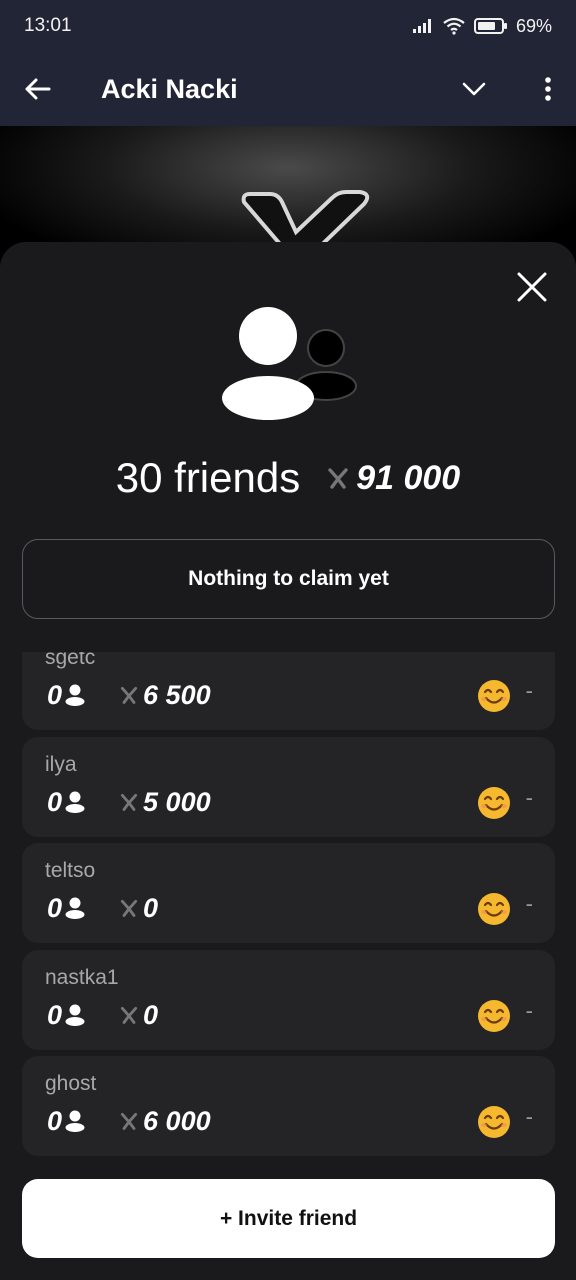 This screenshot has height=1280, width=576. Describe the element at coordinates (169, 88) in the screenshot. I see `app-title: Acki Nacki` at that location.